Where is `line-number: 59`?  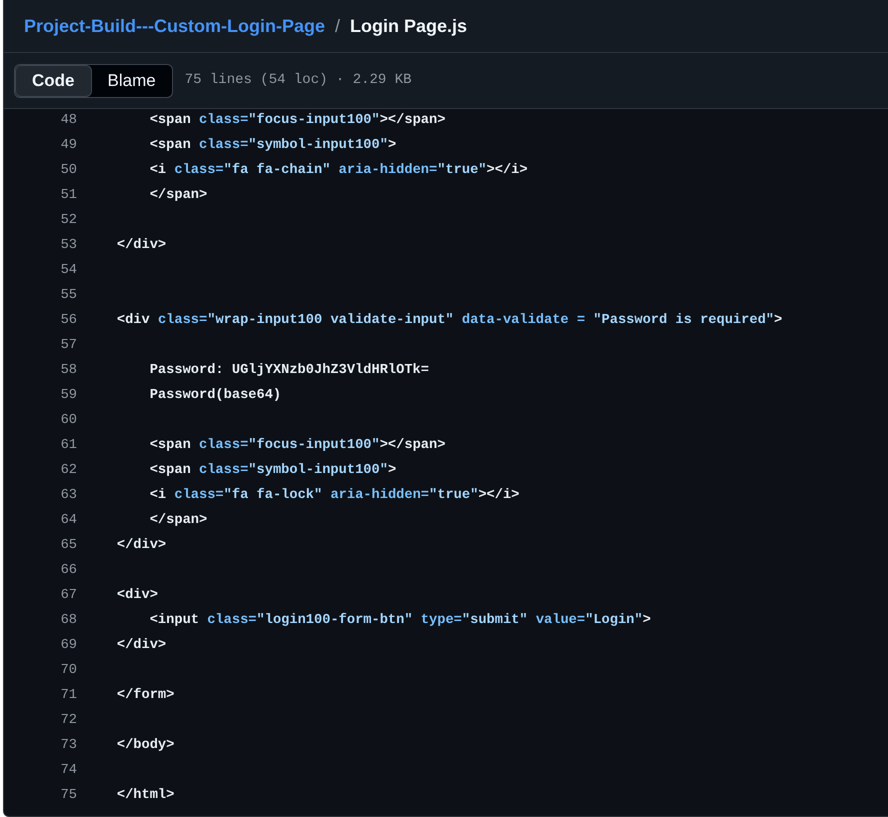 line-number: 59 is located at coordinates (68, 396).